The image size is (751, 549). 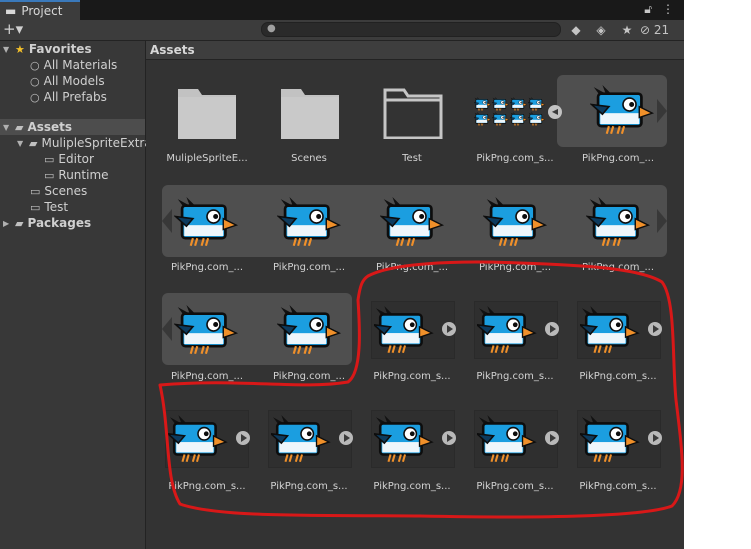 I want to click on tree-item-packages: ▶ ▰ Packages, so click(x=47, y=223).